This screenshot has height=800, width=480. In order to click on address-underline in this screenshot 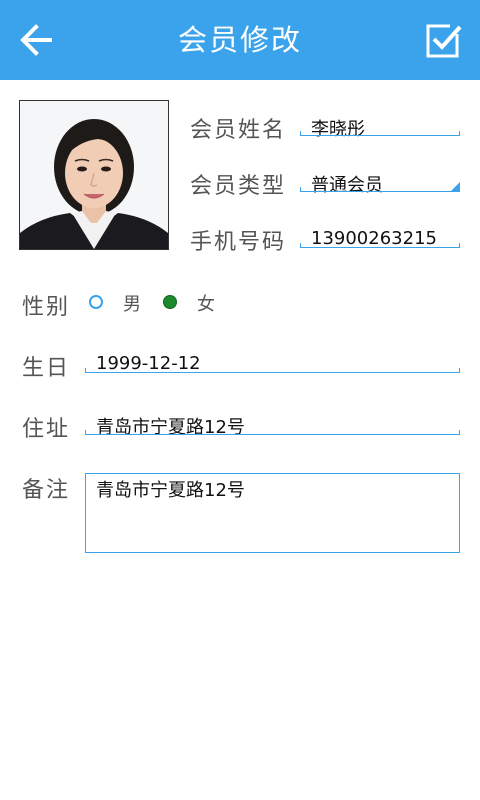, I will do `click(272, 432)`.